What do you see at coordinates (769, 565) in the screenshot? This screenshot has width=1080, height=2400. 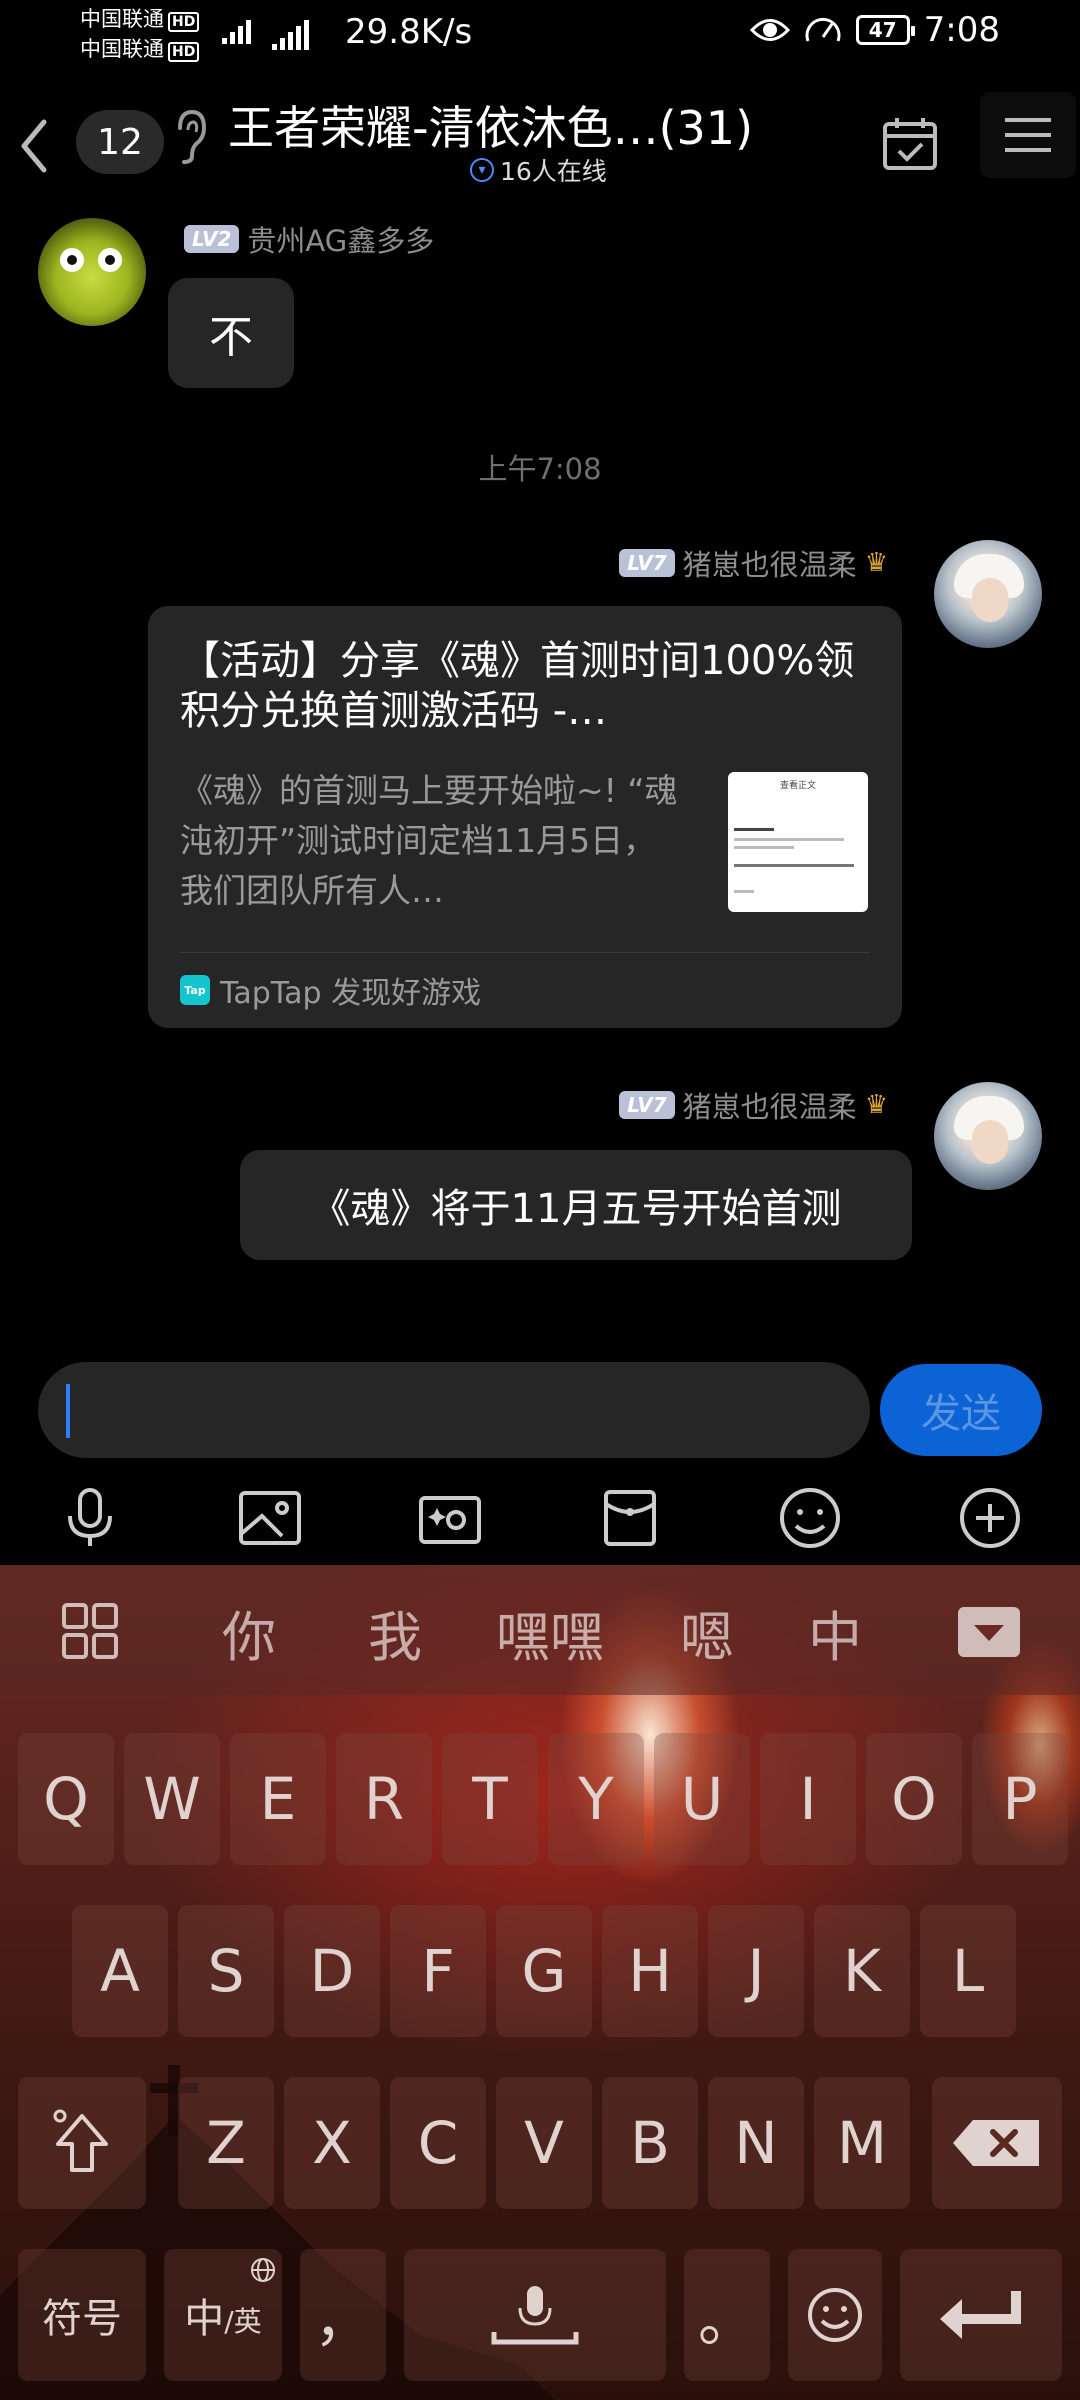 I see `sender-label: 猪崽也很温柔` at bounding box center [769, 565].